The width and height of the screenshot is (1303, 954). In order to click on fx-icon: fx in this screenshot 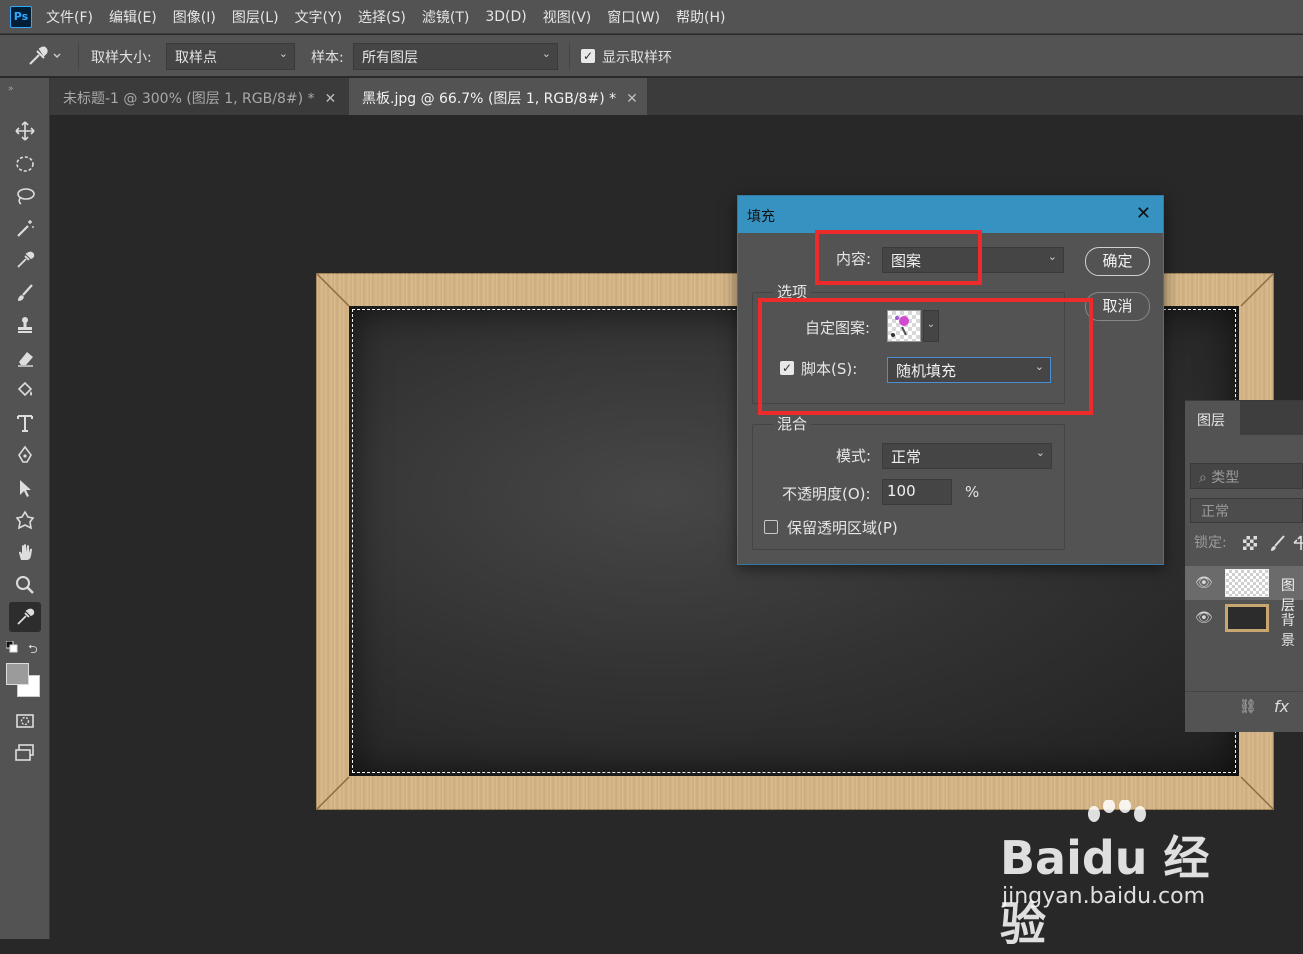, I will do `click(1281, 706)`.